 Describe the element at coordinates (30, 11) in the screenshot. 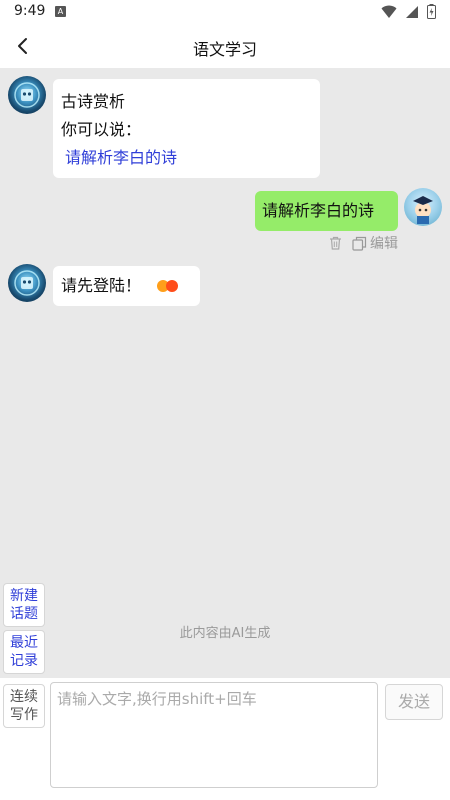

I see `status-time: 9:49` at that location.